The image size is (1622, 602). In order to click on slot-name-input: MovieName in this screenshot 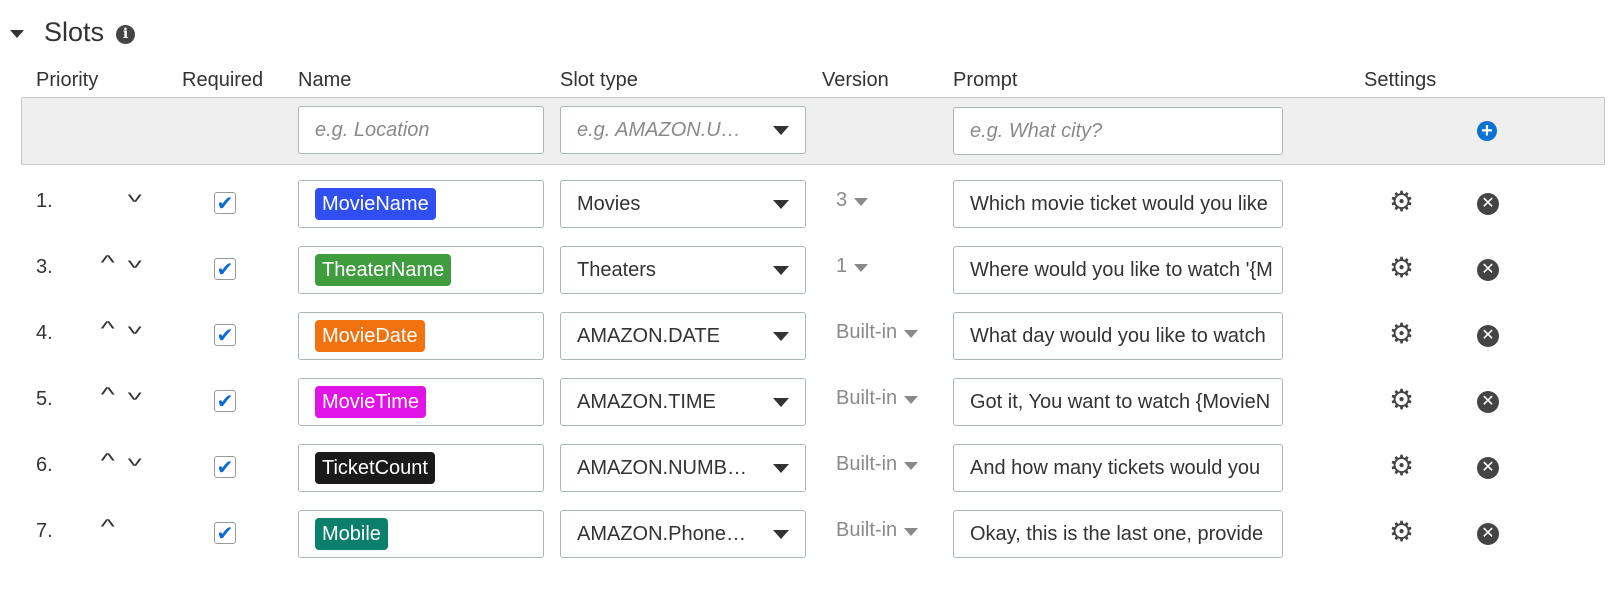, I will do `click(421, 204)`.